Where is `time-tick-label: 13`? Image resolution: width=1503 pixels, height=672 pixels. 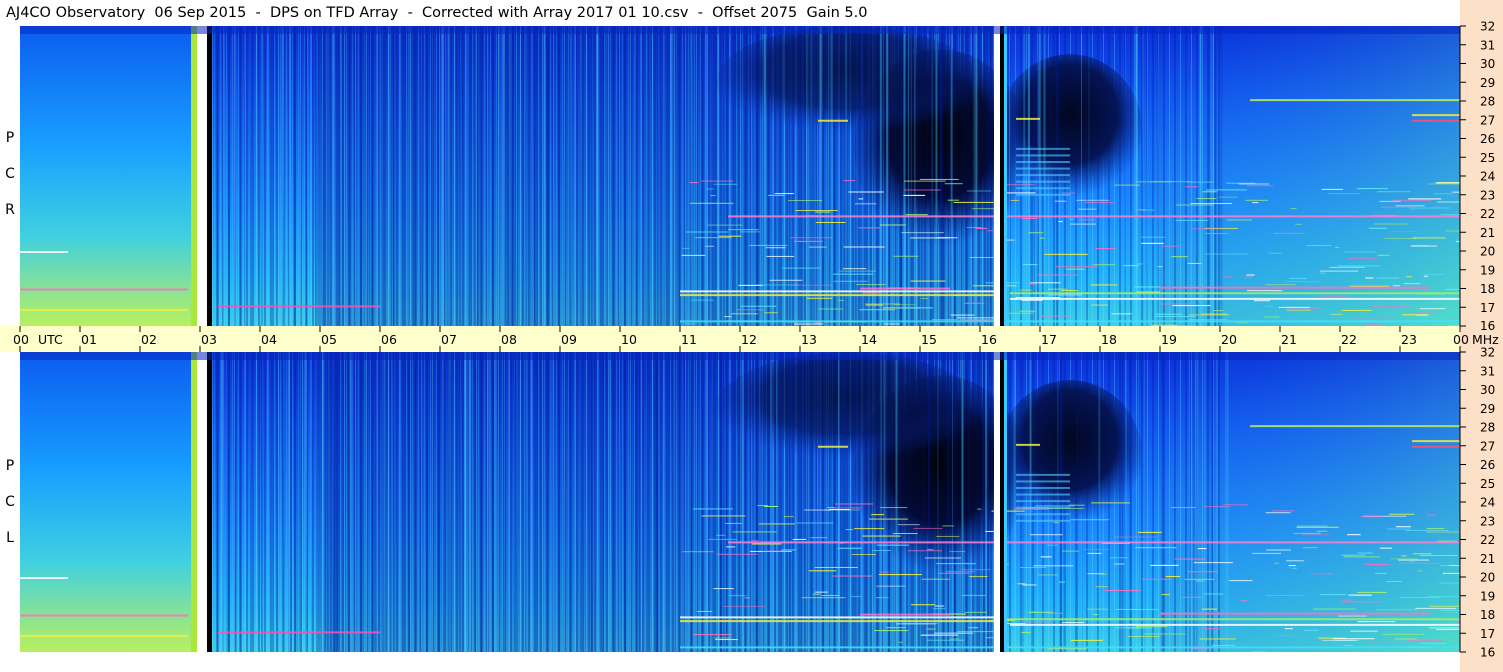 time-tick-label: 13 is located at coordinates (809, 339).